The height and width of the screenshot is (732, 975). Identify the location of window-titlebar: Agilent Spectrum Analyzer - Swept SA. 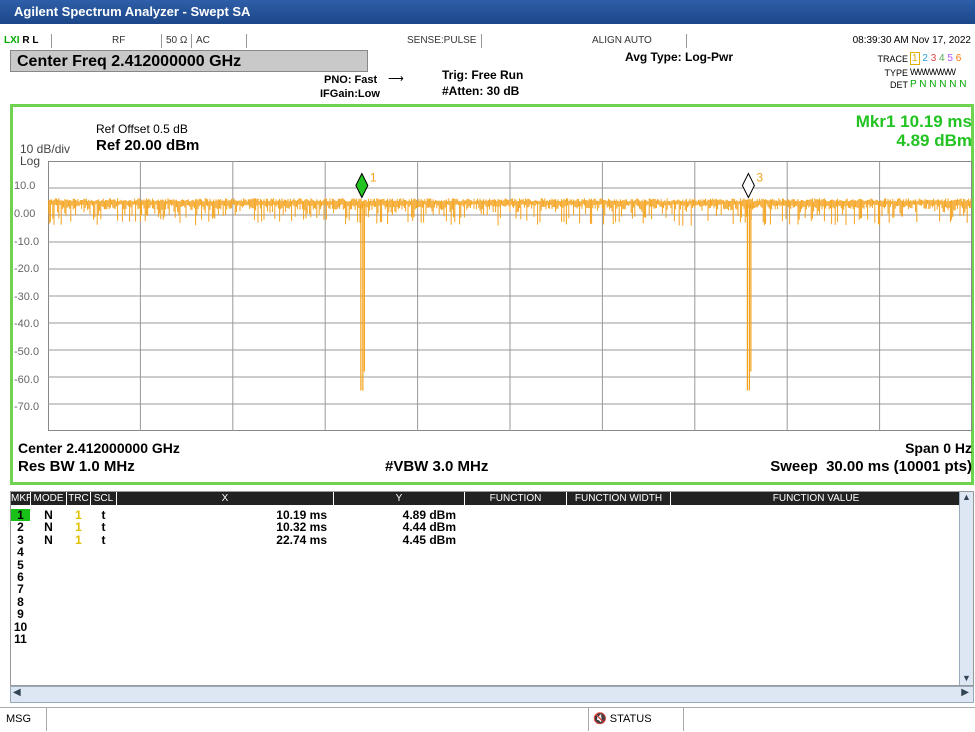
(487, 12).